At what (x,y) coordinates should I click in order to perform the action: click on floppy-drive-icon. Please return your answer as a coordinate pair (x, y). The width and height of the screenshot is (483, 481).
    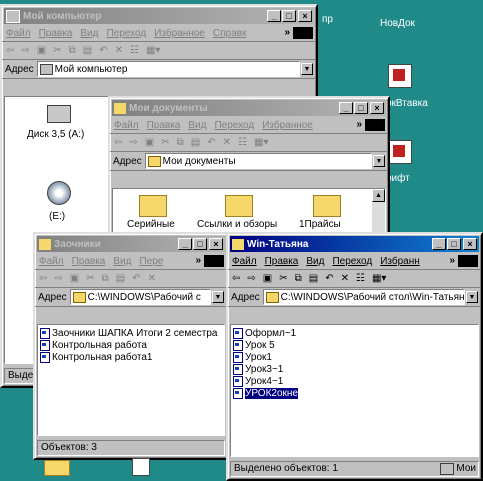
    Looking at the image, I should click on (59, 114).